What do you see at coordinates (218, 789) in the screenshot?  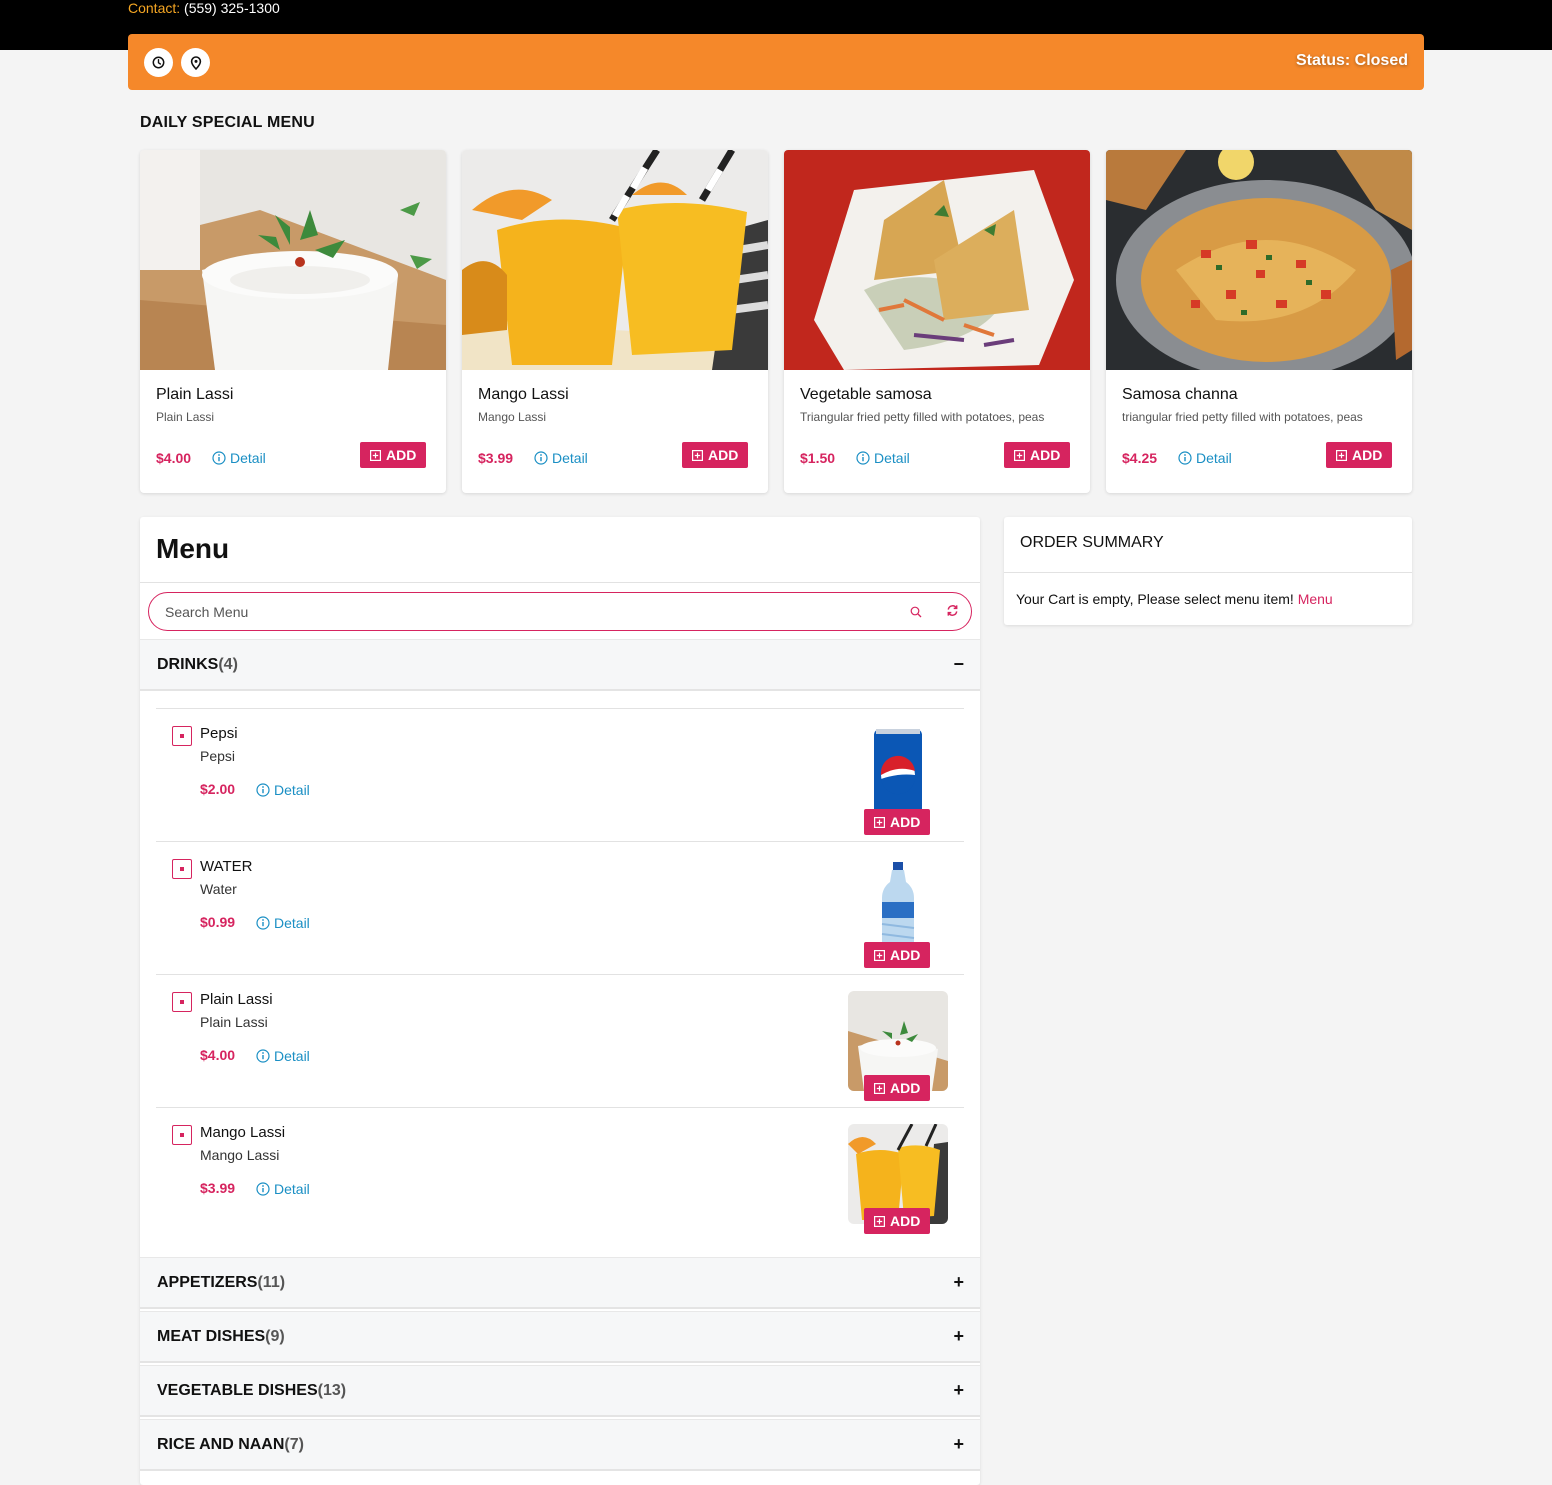 I see `item-price: $2.00` at bounding box center [218, 789].